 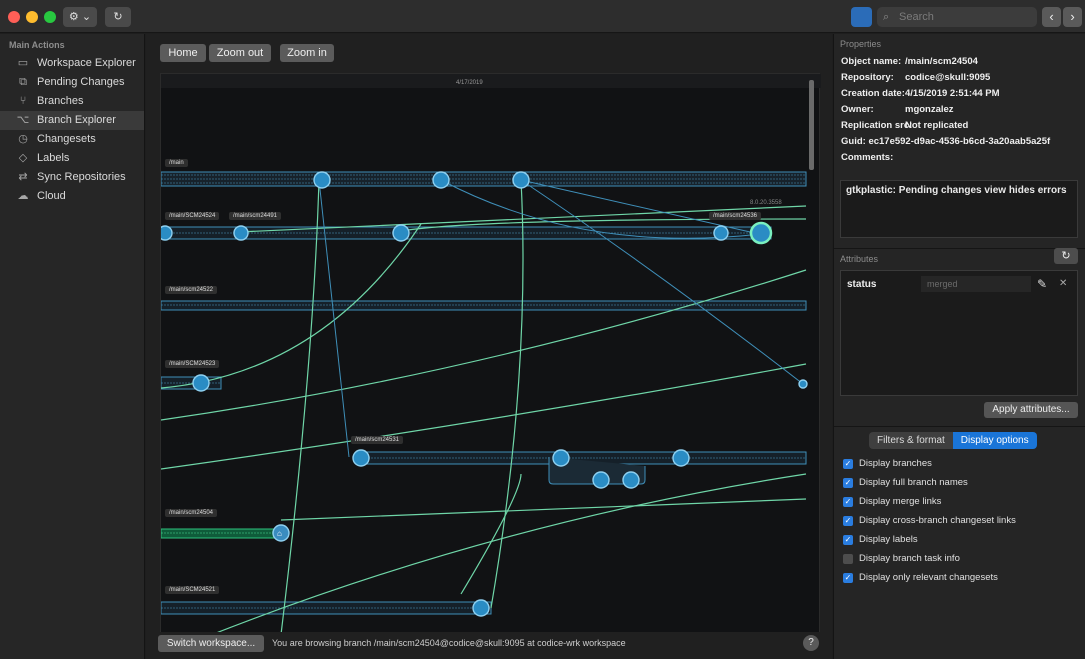 What do you see at coordinates (848, 558) in the screenshot?
I see `checkbox` at bounding box center [848, 558].